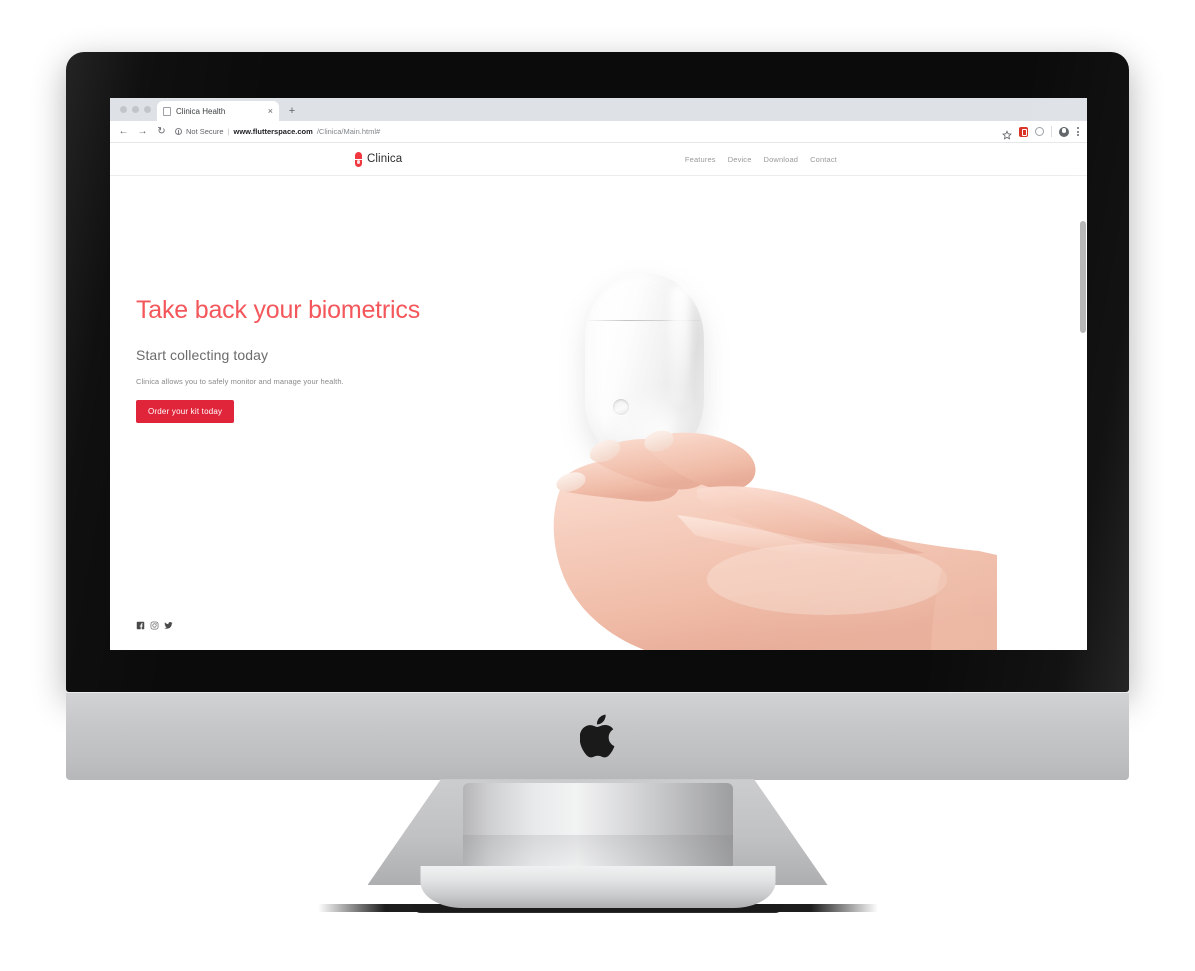 This screenshot has width=1195, height=971. What do you see at coordinates (597, 887) in the screenshot?
I see `stand-foot` at bounding box center [597, 887].